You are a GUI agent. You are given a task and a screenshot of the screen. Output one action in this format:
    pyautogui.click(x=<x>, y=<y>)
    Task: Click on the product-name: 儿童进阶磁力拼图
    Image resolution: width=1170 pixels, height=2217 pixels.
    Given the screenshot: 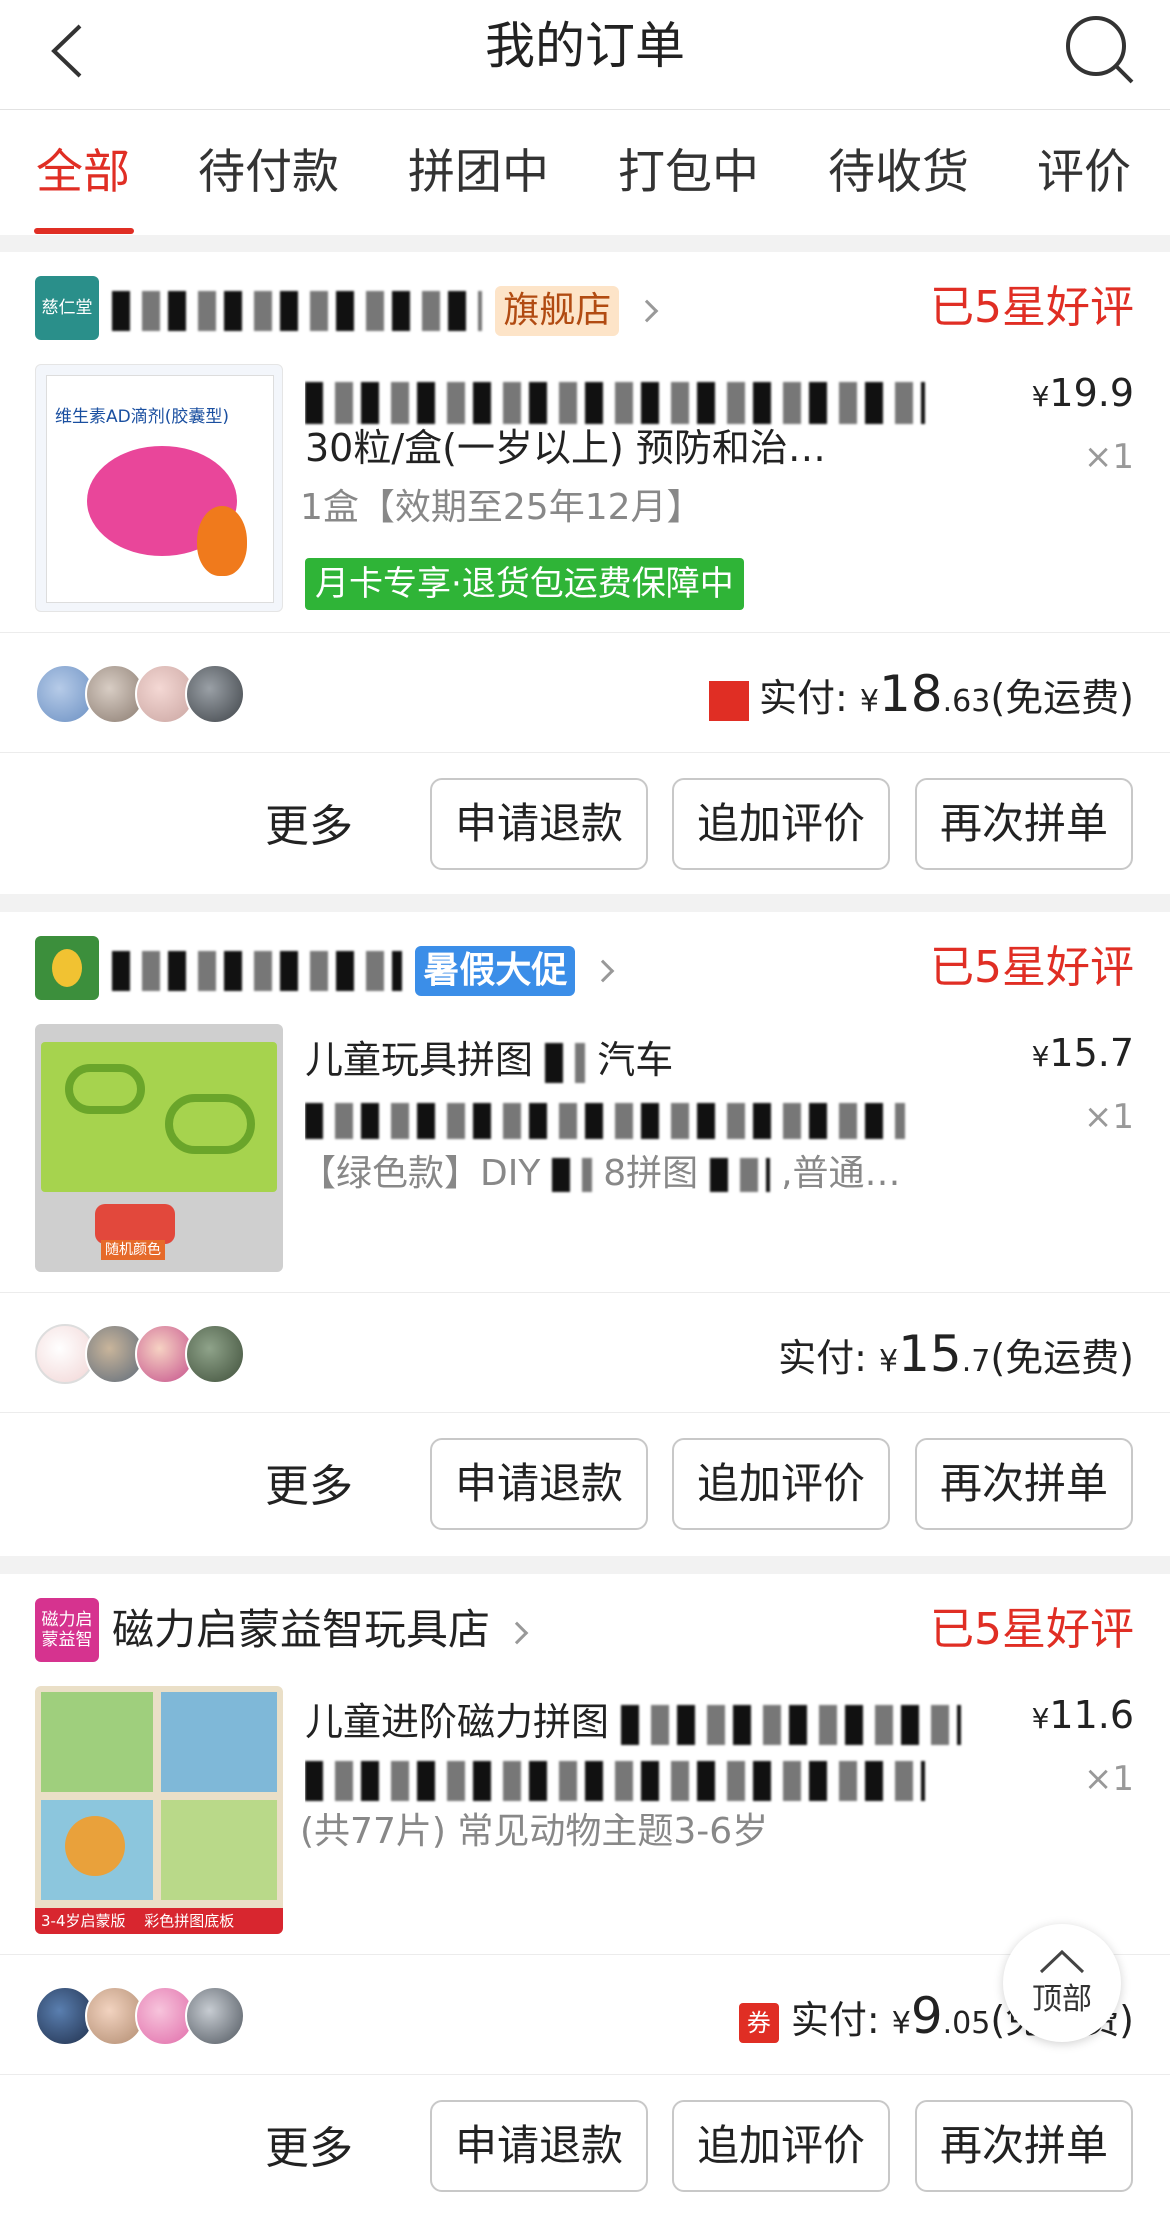 What is the action you would take?
    pyautogui.click(x=635, y=1722)
    